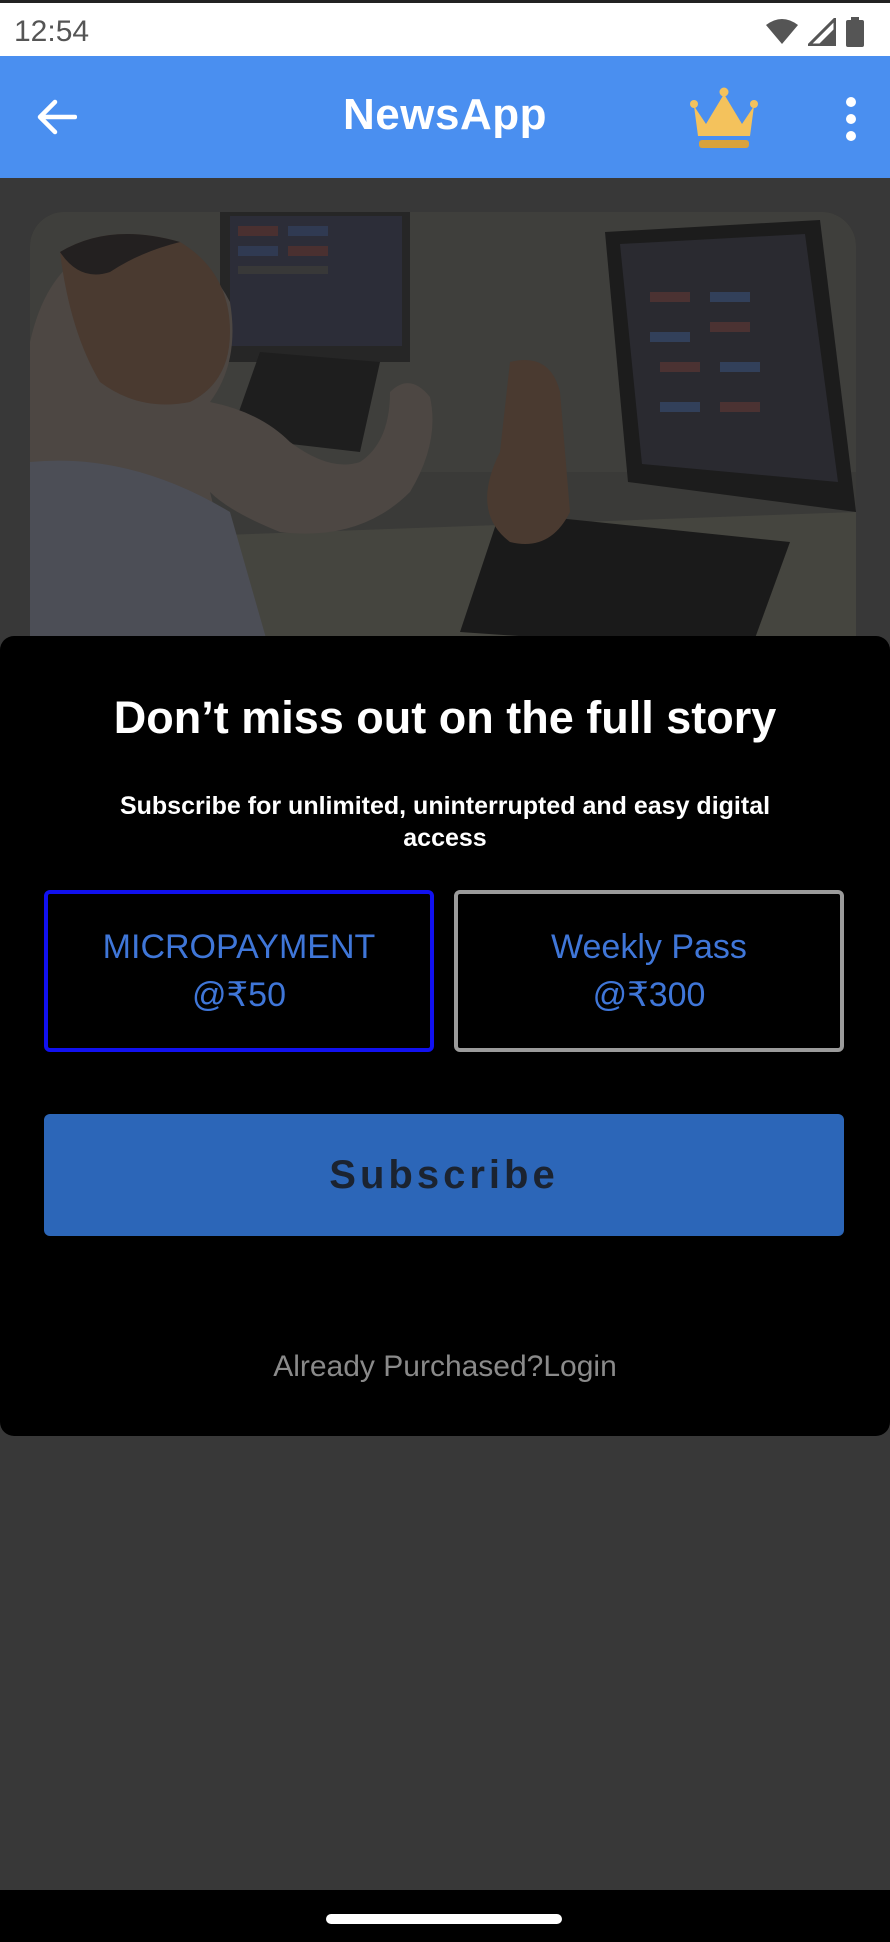 Image resolution: width=890 pixels, height=1942 pixels. What do you see at coordinates (445, 1367) in the screenshot?
I see `login-link: Already Purchased?Login` at bounding box center [445, 1367].